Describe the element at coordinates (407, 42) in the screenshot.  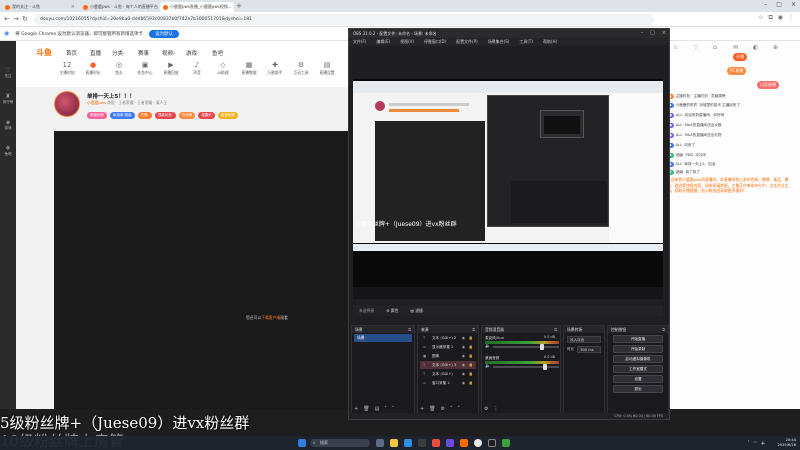
I see `menu-view: 视图(V)` at that location.